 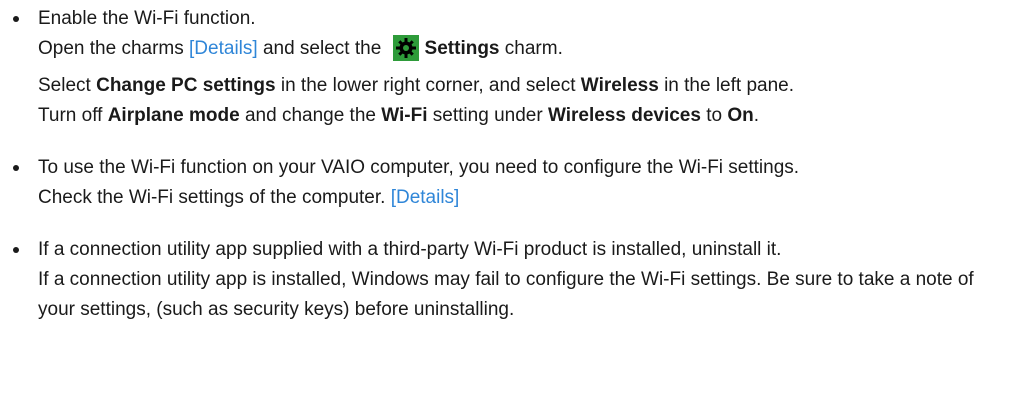 I want to click on airplane-mode-label: Airplane mode, so click(x=173, y=115).